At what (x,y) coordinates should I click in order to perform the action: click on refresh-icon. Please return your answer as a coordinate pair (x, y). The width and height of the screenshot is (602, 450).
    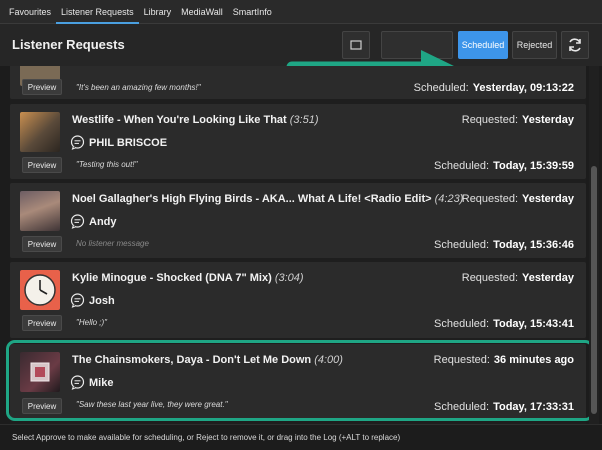
    Looking at the image, I should click on (575, 45).